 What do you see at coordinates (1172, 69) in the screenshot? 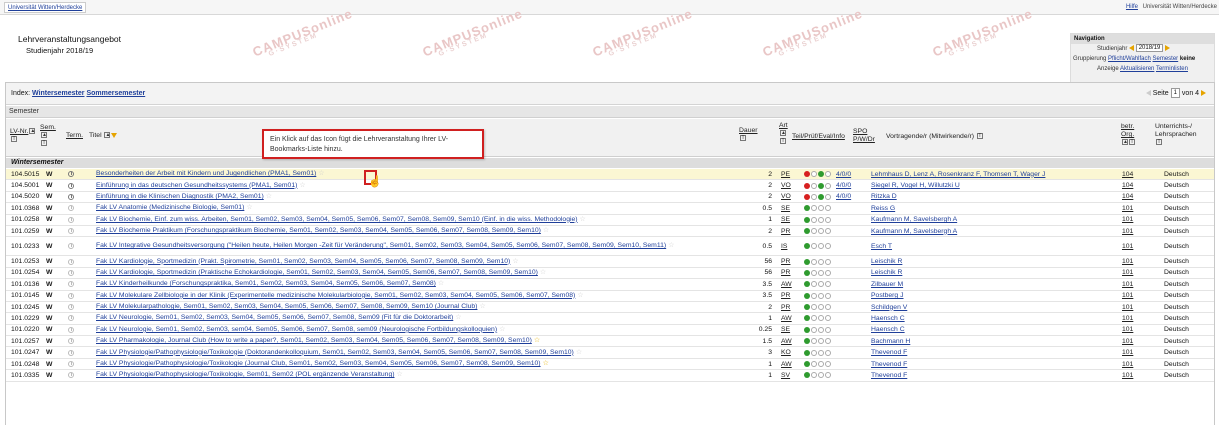
I see `terminlisten-link: Terminlisten` at bounding box center [1172, 69].